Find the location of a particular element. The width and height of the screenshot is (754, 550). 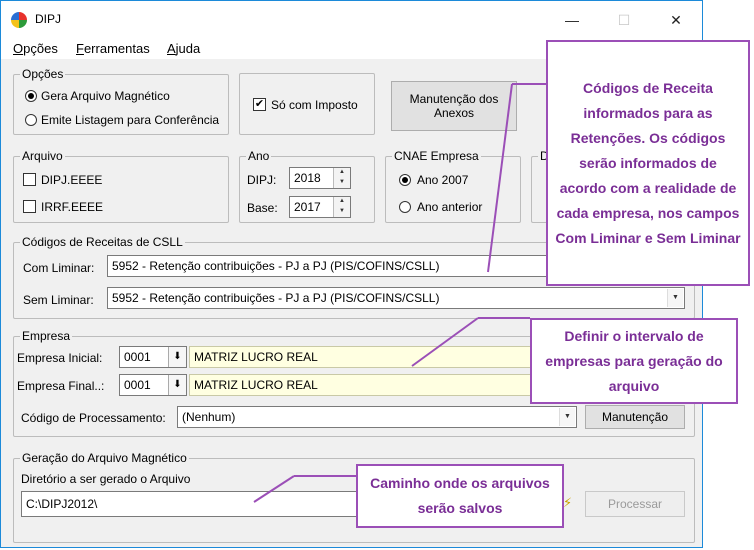

empresa-final-code: 0001 ⬇ is located at coordinates (153, 385).